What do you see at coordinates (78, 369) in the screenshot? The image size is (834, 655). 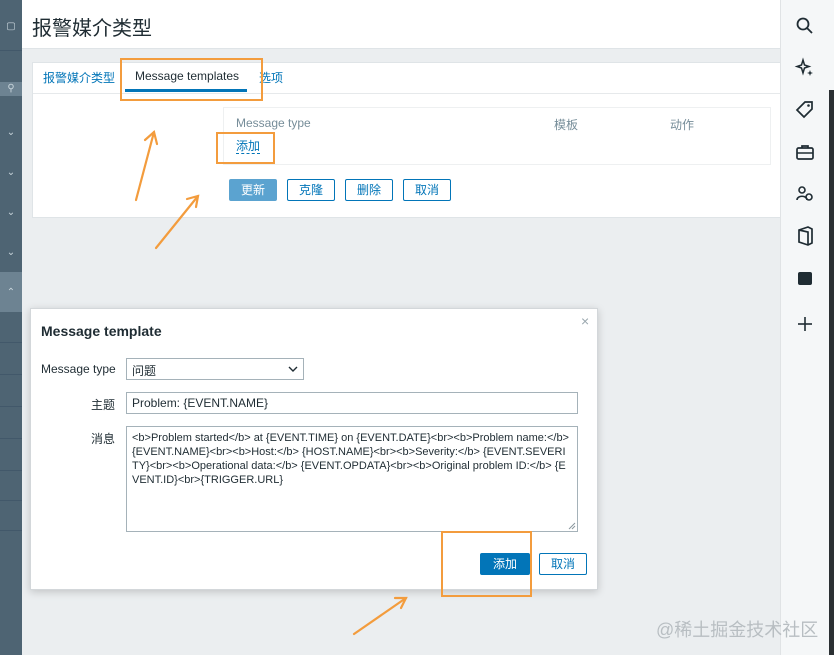 I see `message-type-label: Message type` at bounding box center [78, 369].